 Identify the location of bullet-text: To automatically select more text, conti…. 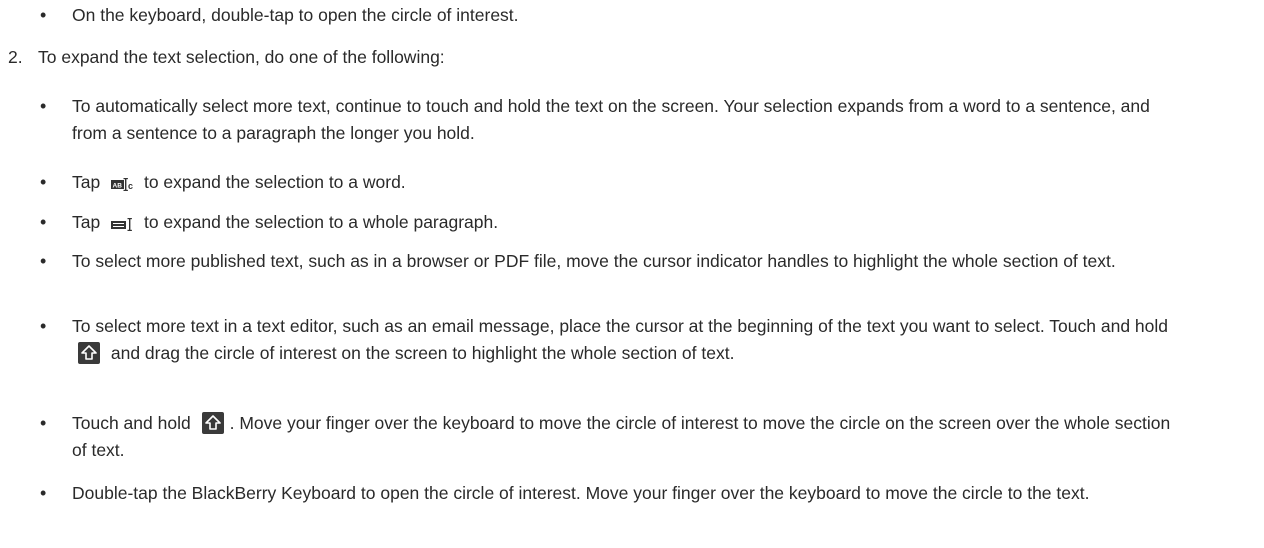
(611, 119).